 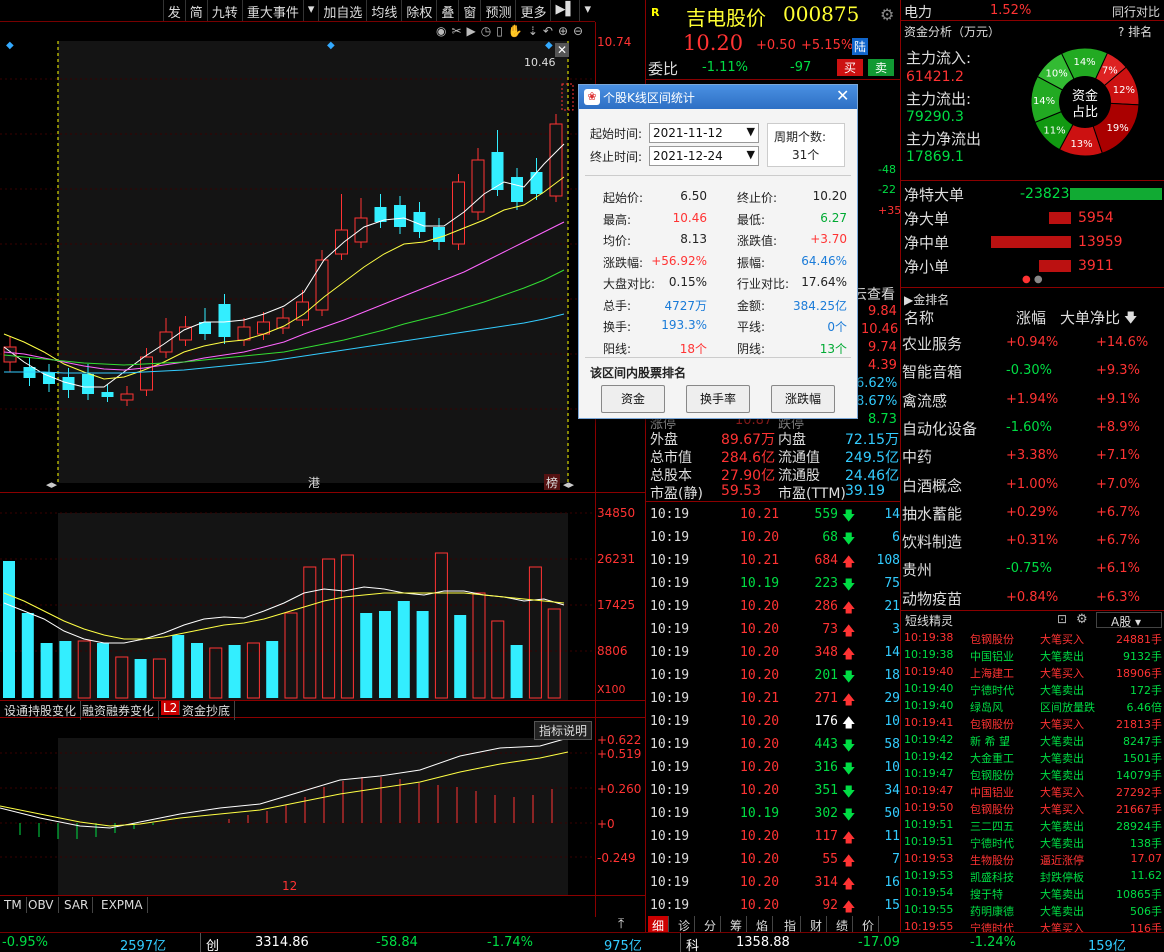 What do you see at coordinates (469, 10) in the screenshot?
I see `toolbar-item: 窗` at bounding box center [469, 10].